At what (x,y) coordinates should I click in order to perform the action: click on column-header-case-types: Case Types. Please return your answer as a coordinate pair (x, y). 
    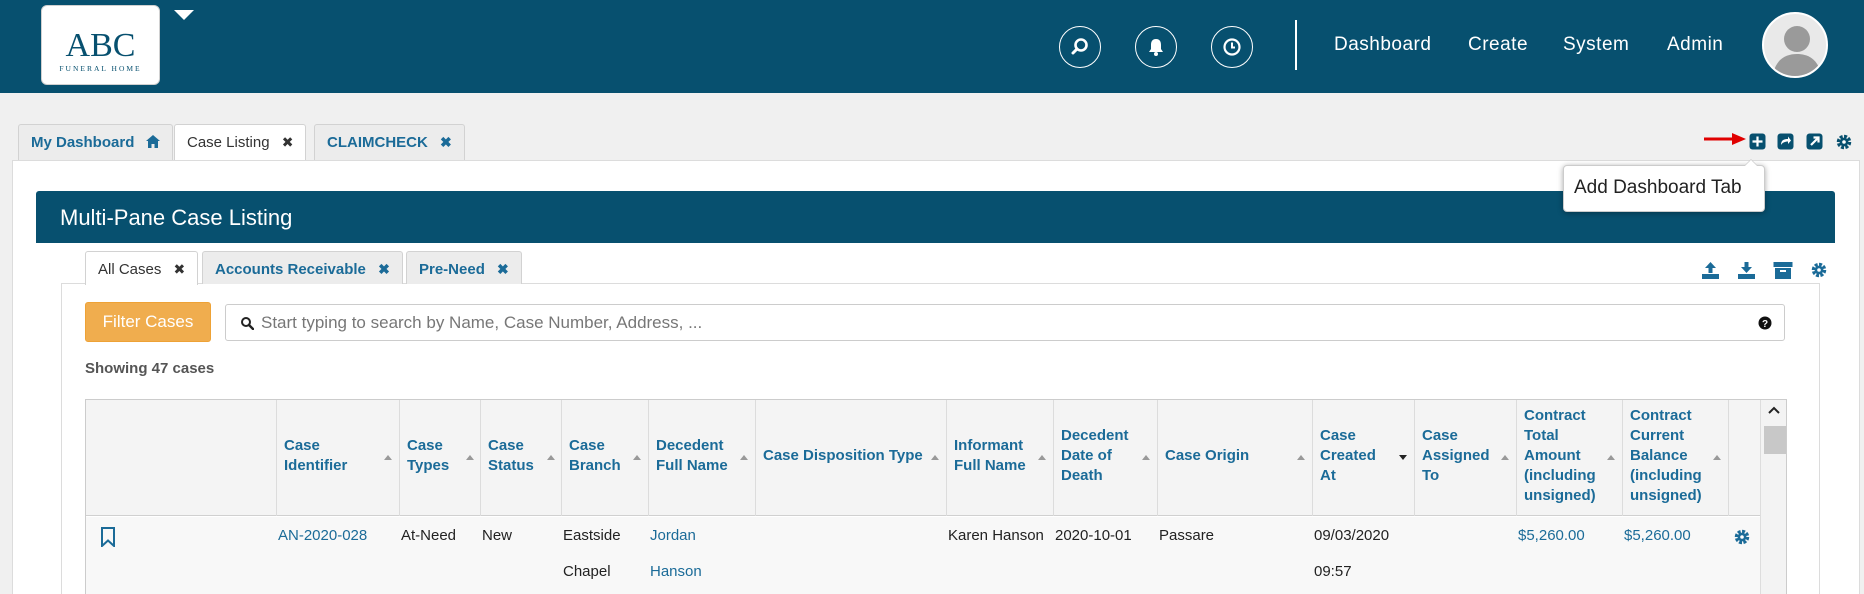
    Looking at the image, I should click on (439, 458).